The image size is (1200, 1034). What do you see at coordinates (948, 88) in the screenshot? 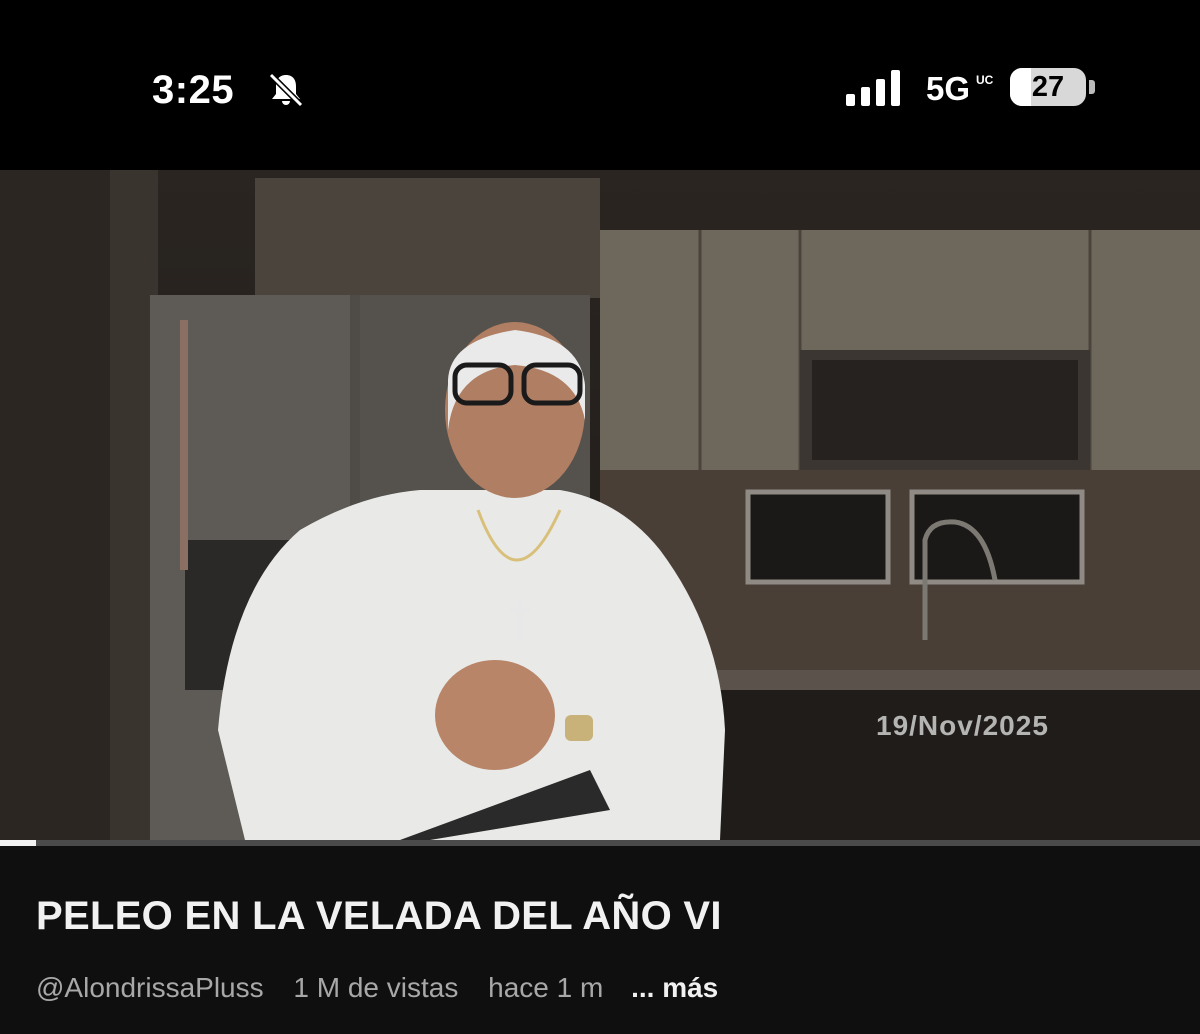
I see `network-label: 5G` at bounding box center [948, 88].